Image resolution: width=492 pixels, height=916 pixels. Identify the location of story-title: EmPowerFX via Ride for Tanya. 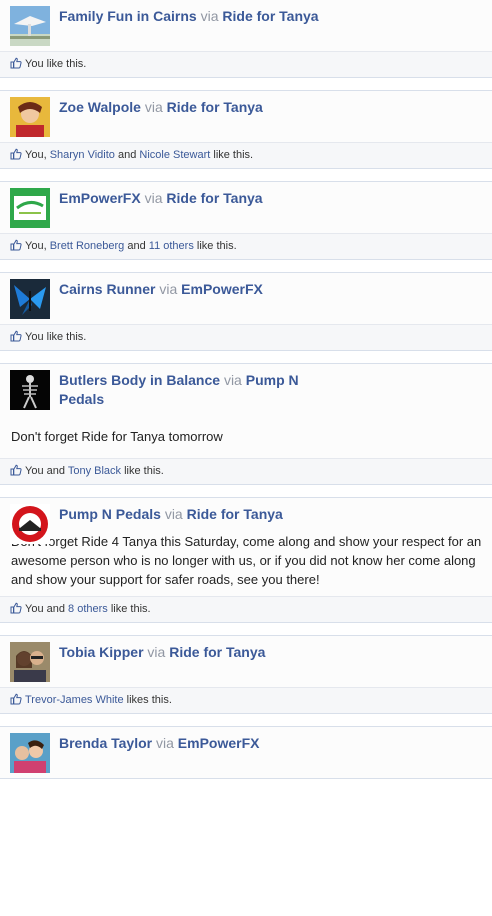
(194, 197).